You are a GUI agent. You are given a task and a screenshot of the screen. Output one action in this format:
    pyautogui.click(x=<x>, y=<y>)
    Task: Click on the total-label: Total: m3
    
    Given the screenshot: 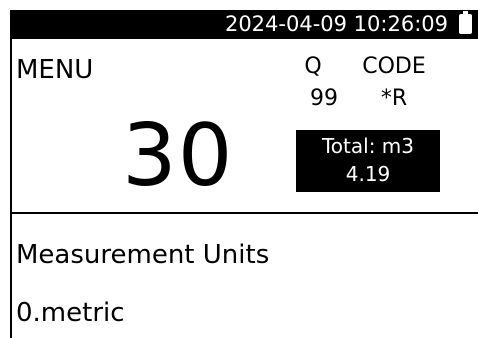 What is the action you would take?
    pyautogui.click(x=367, y=146)
    